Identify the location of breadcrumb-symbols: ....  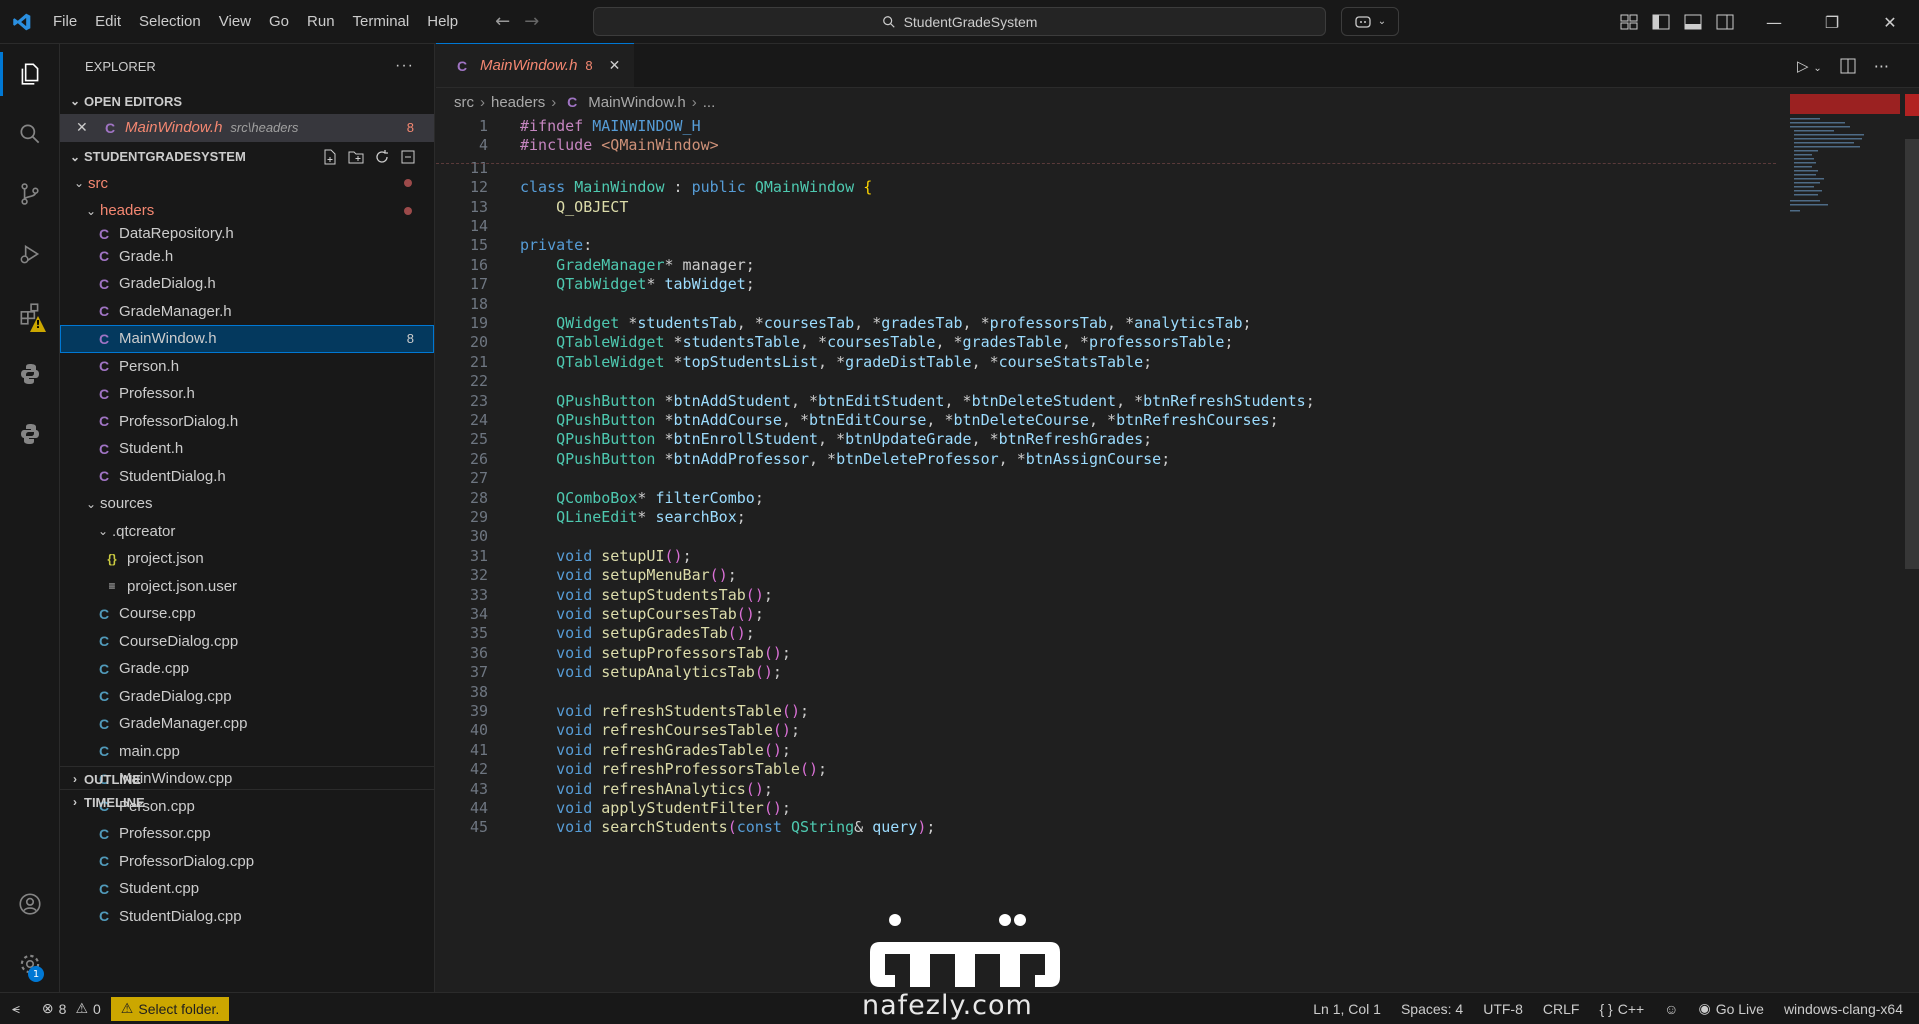
(709, 102).